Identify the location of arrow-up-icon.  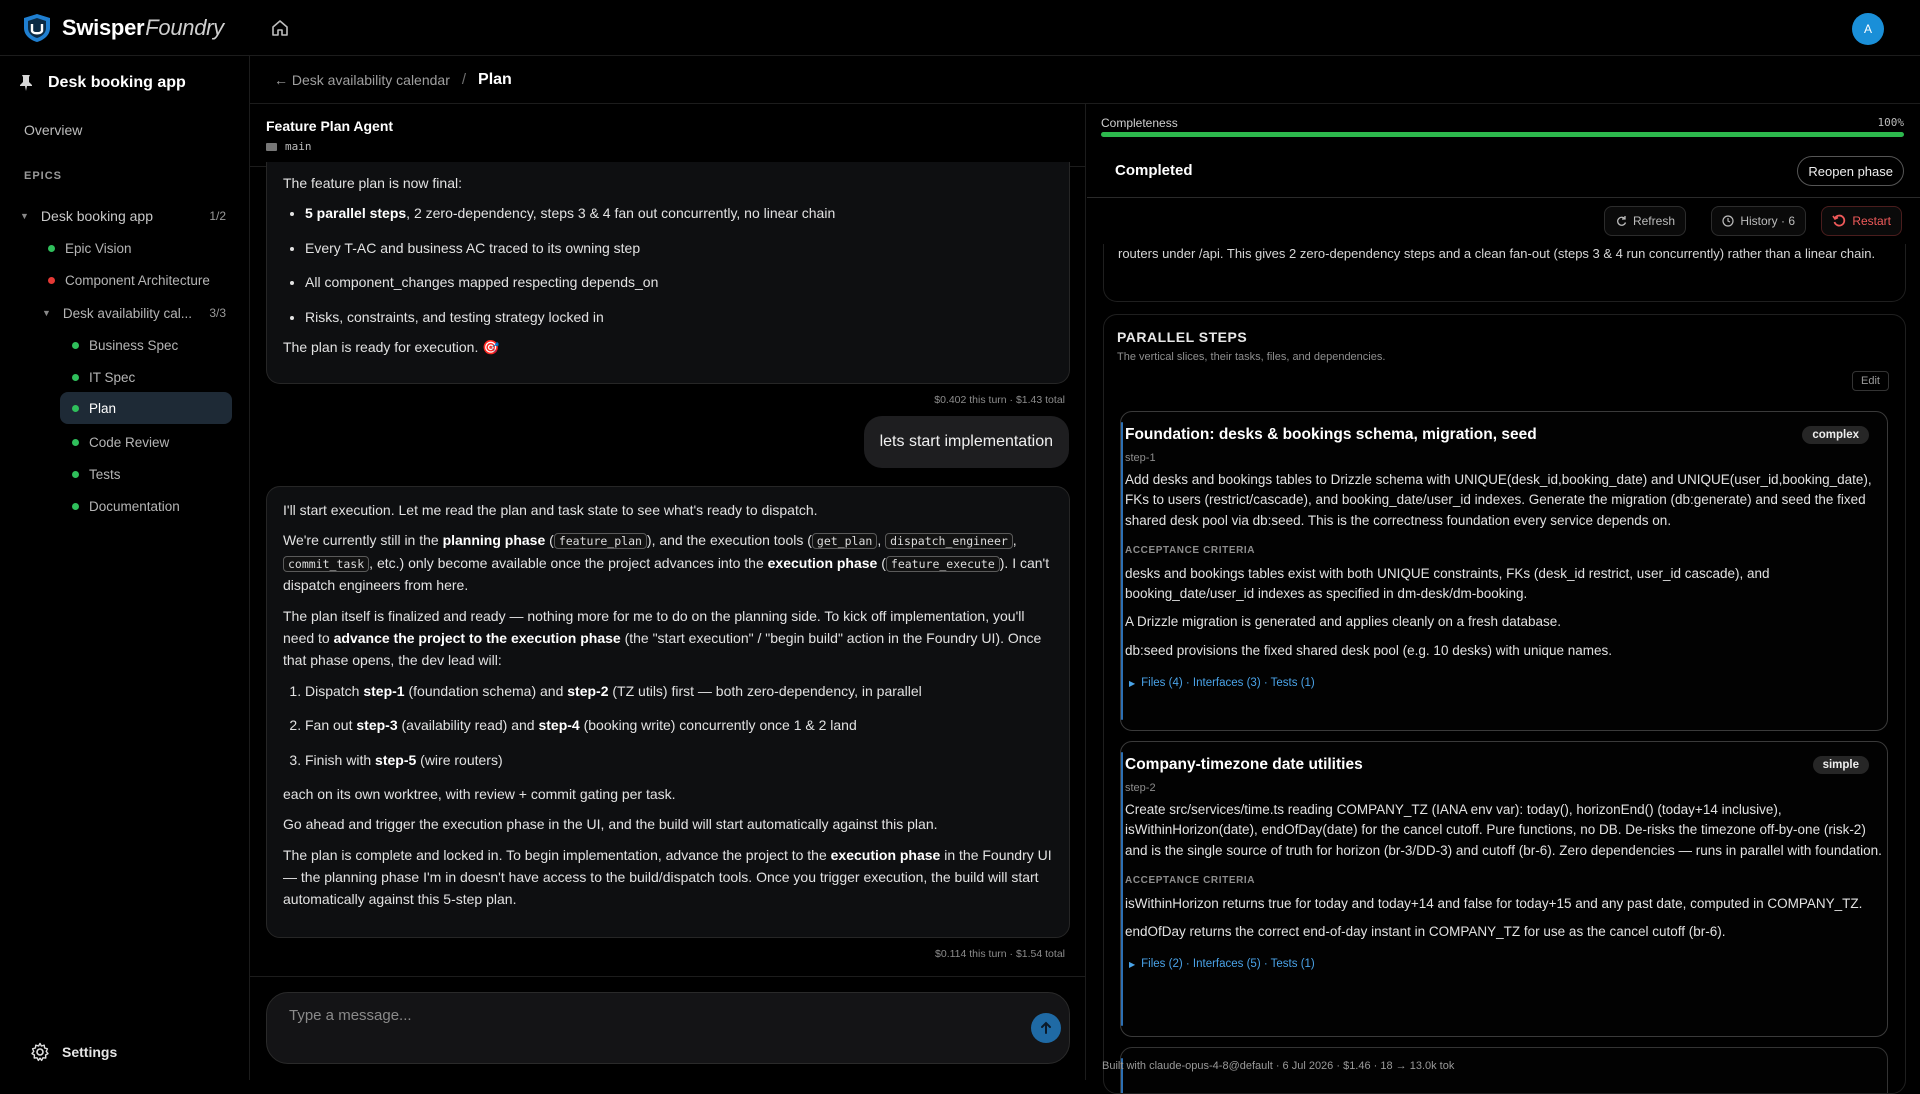
(1046, 1027).